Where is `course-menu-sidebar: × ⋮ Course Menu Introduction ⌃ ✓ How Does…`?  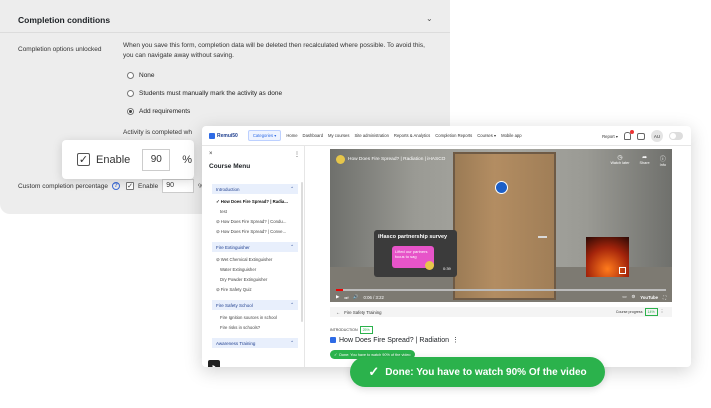
course-menu-sidebar: × ⋮ Course Menu Introduction ⌃ ✓ How Does… is located at coordinates (253, 256).